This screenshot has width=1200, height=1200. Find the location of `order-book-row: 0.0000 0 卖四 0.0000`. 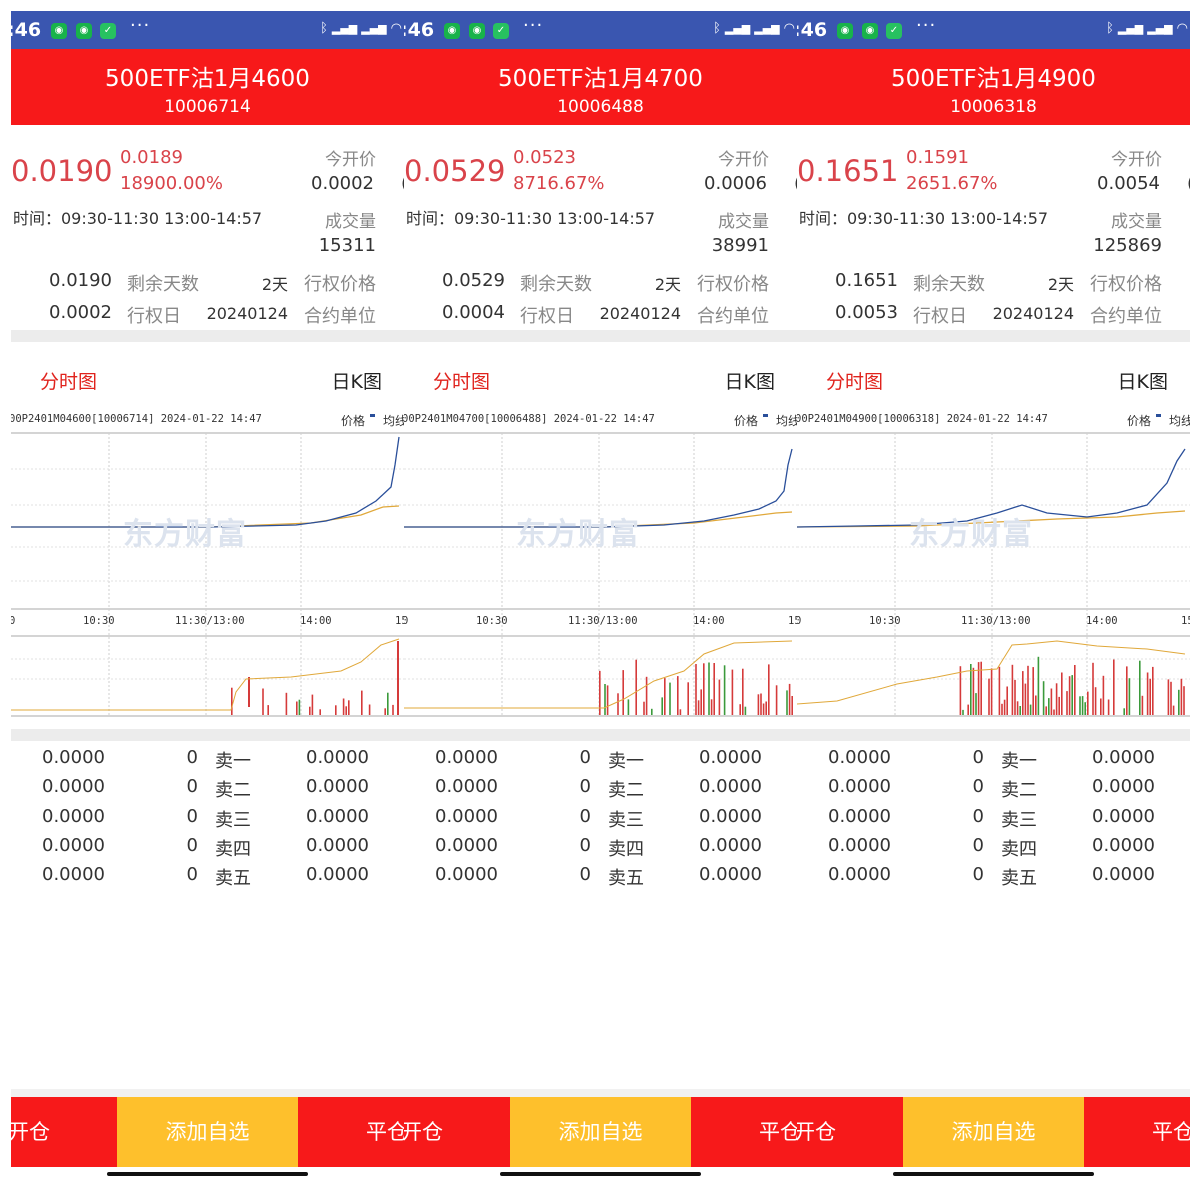

order-book-row: 0.0000 0 卖四 0.0000 is located at coordinates (993, 844).